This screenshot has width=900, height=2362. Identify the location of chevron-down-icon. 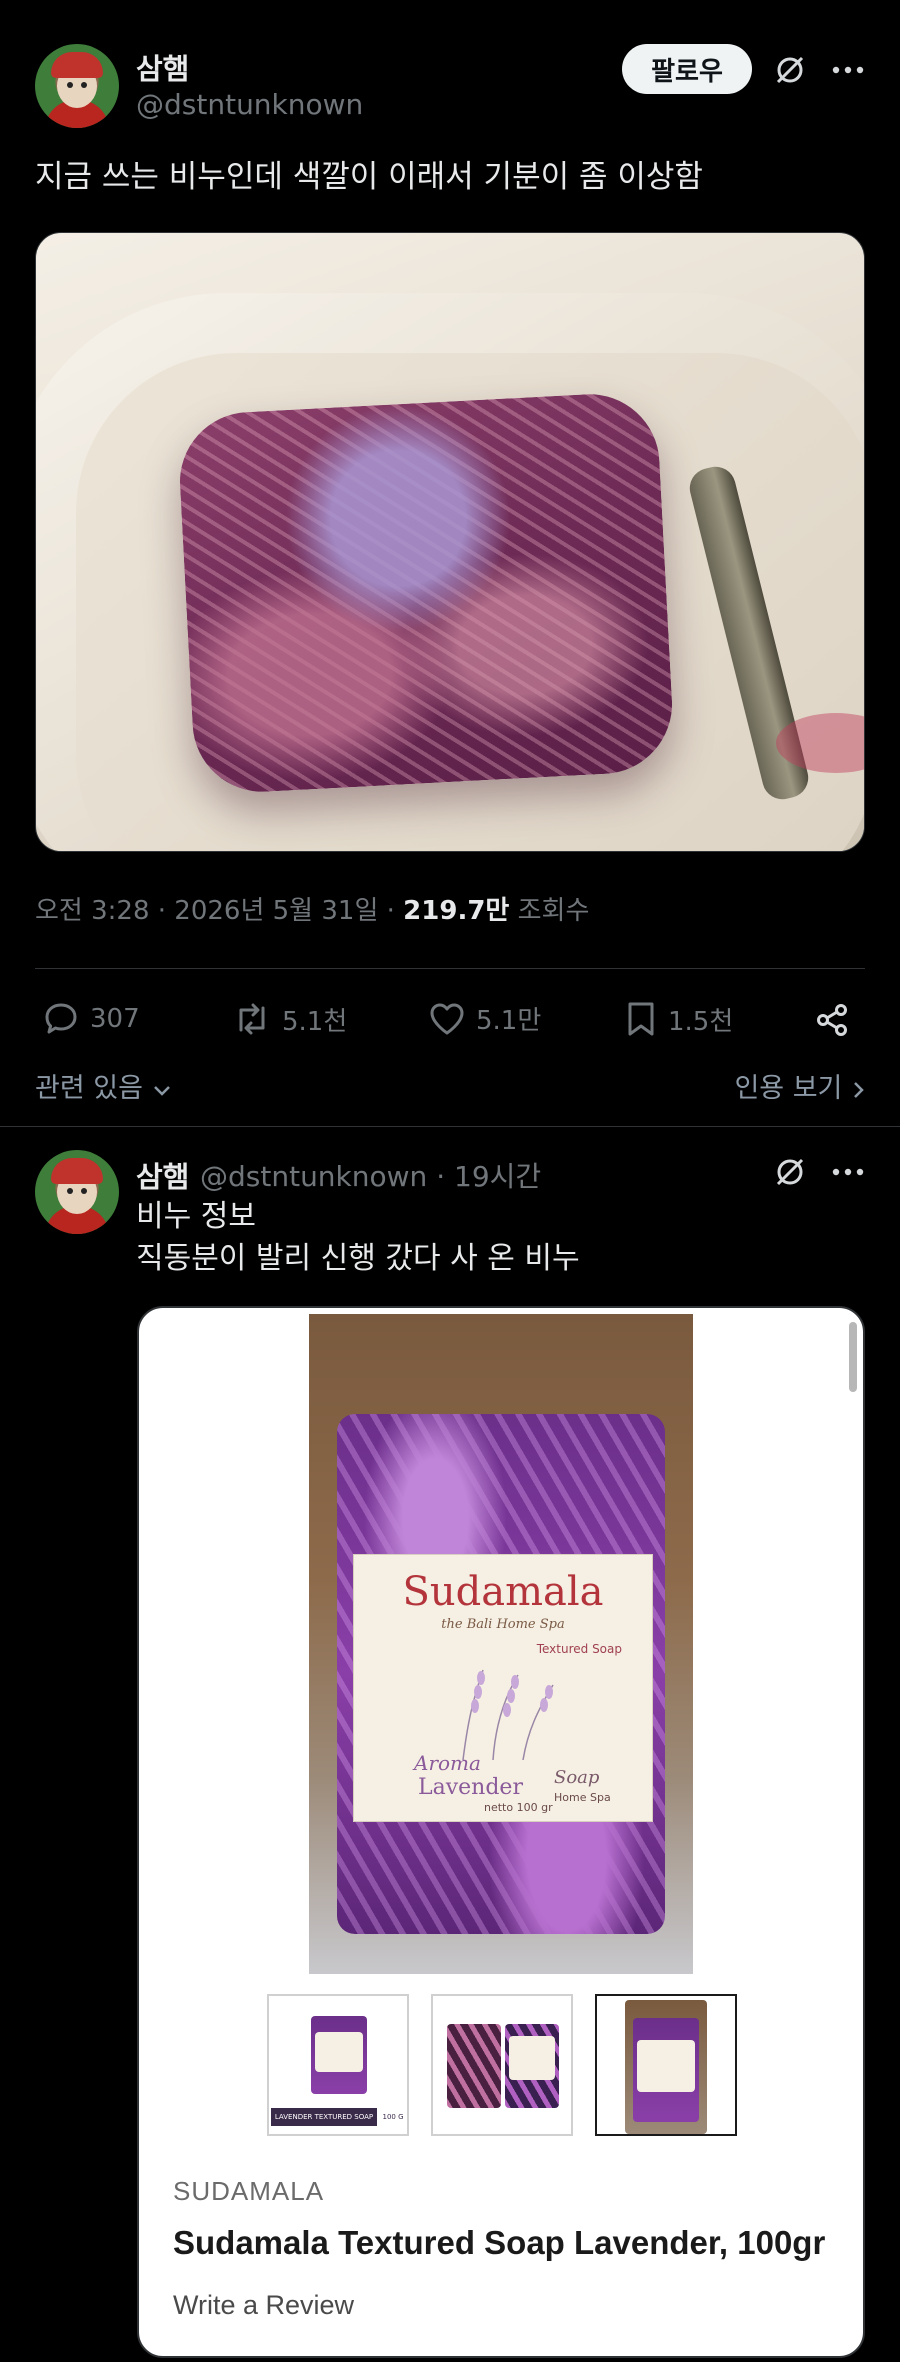
(161, 1090).